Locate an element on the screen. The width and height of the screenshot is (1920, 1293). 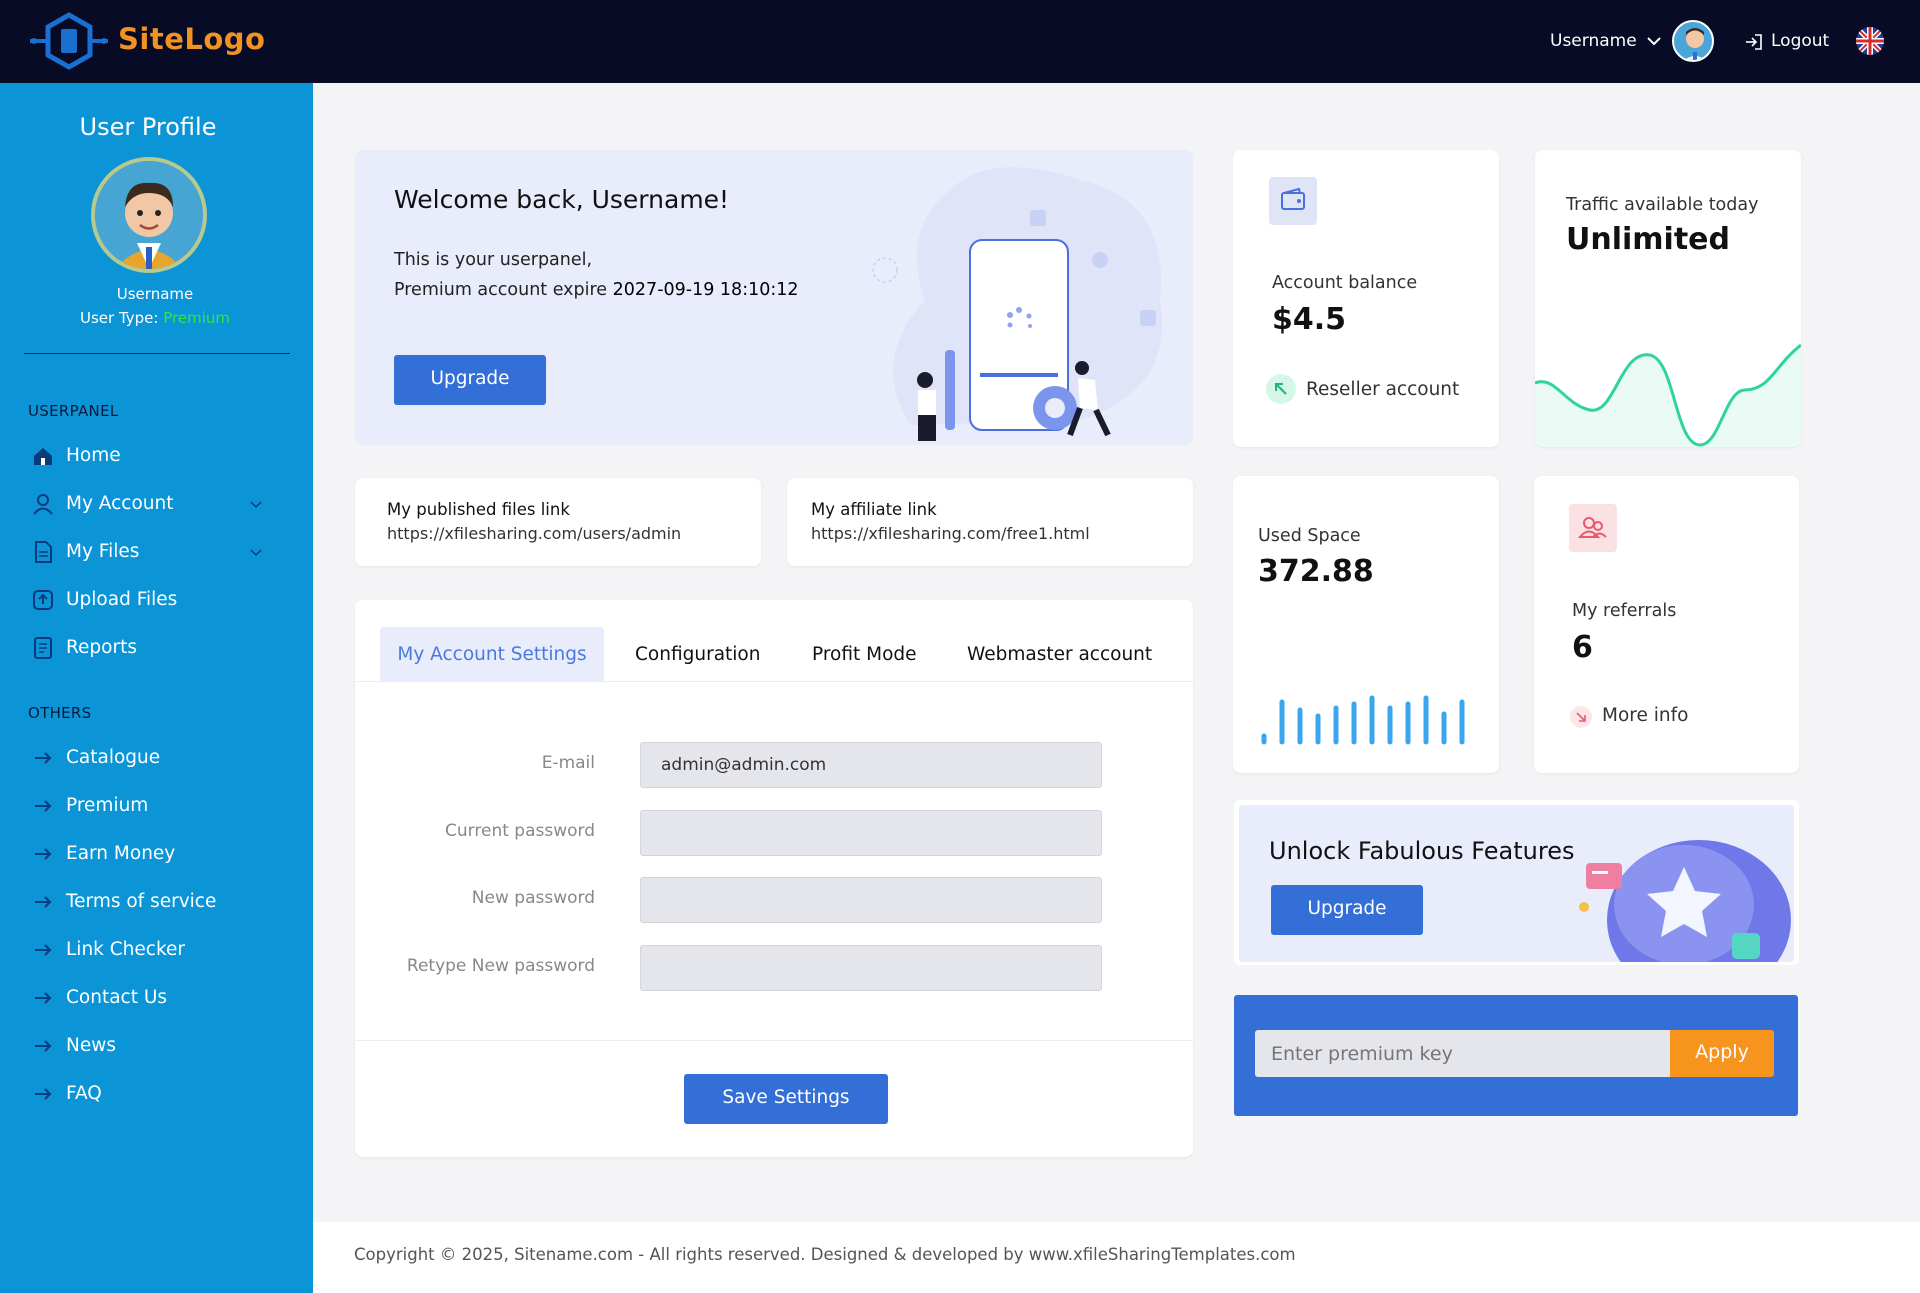
sidebar-item-link-checker: Link Checker is located at coordinates (150, 952).